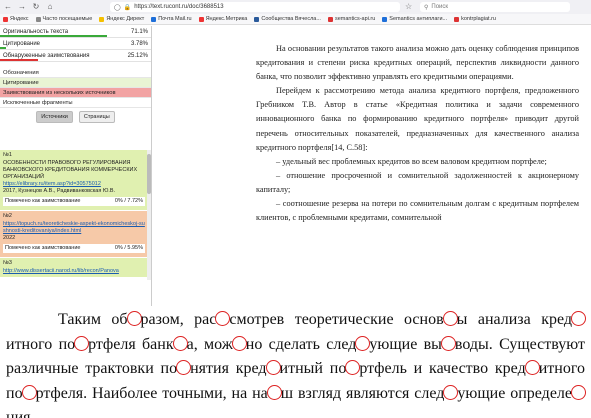 This screenshot has width=591, height=418. What do you see at coordinates (426, 7) in the screenshot?
I see `search-icon: ⚲` at bounding box center [426, 7].